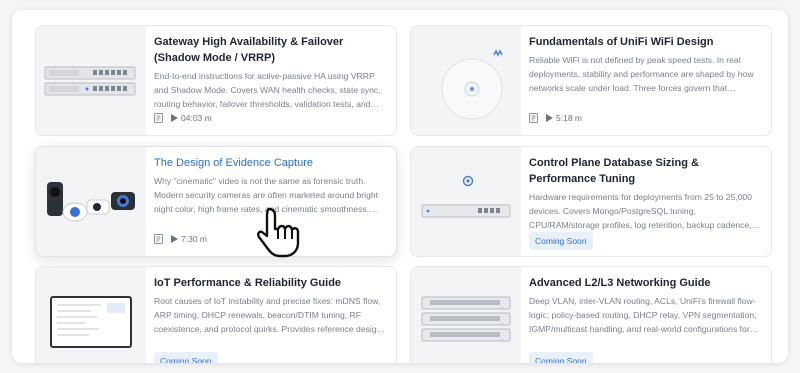 This screenshot has height=373, width=800. Describe the element at coordinates (621, 42) in the screenshot. I see `course-title: Fundamentals of UniFi WiFi Design` at that location.